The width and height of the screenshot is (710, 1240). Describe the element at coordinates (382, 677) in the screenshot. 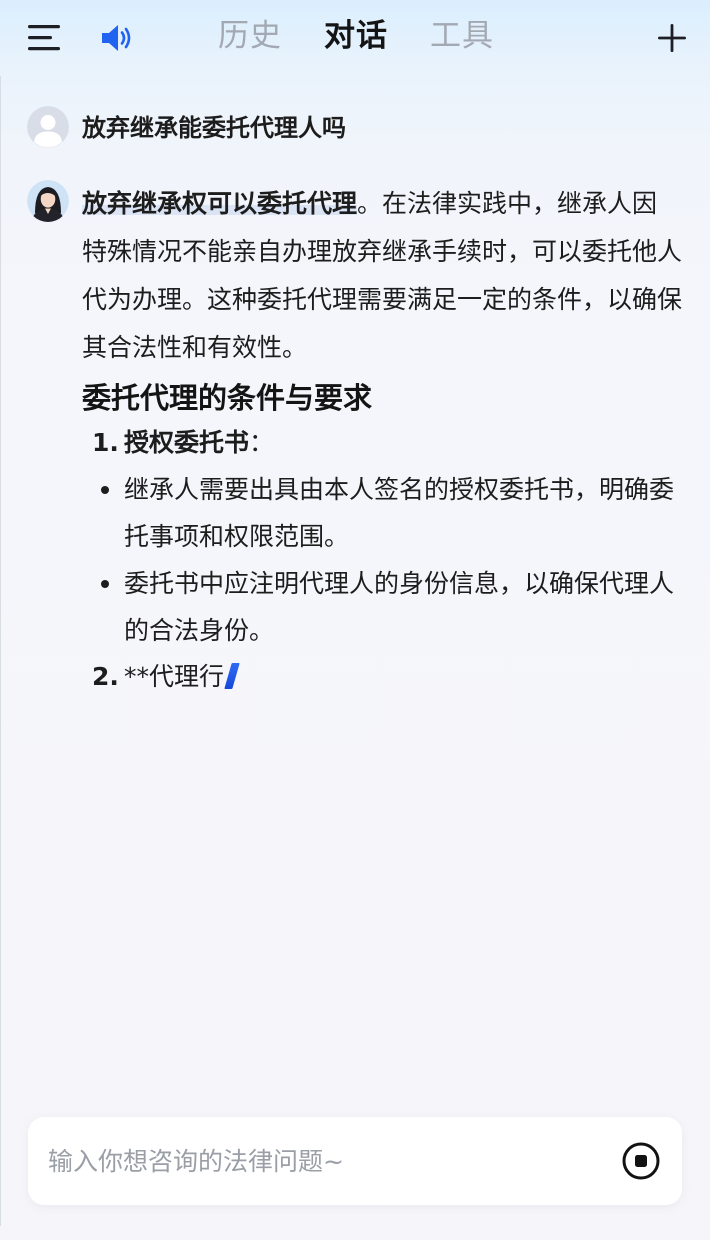

I see `ordered-item-2: 2. **代理行` at that location.